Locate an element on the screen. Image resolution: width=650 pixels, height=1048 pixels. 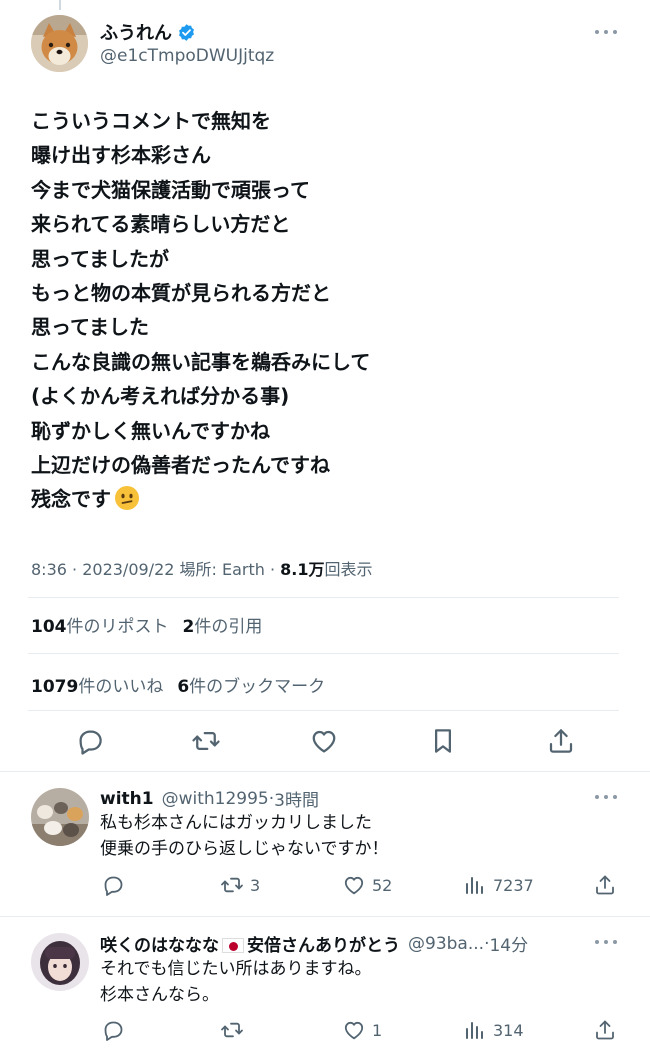
bookmark-button is located at coordinates (443, 741).